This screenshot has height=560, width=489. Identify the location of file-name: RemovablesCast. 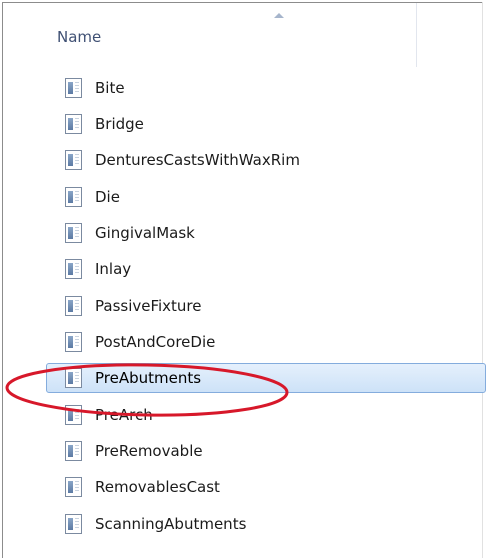
(157, 487).